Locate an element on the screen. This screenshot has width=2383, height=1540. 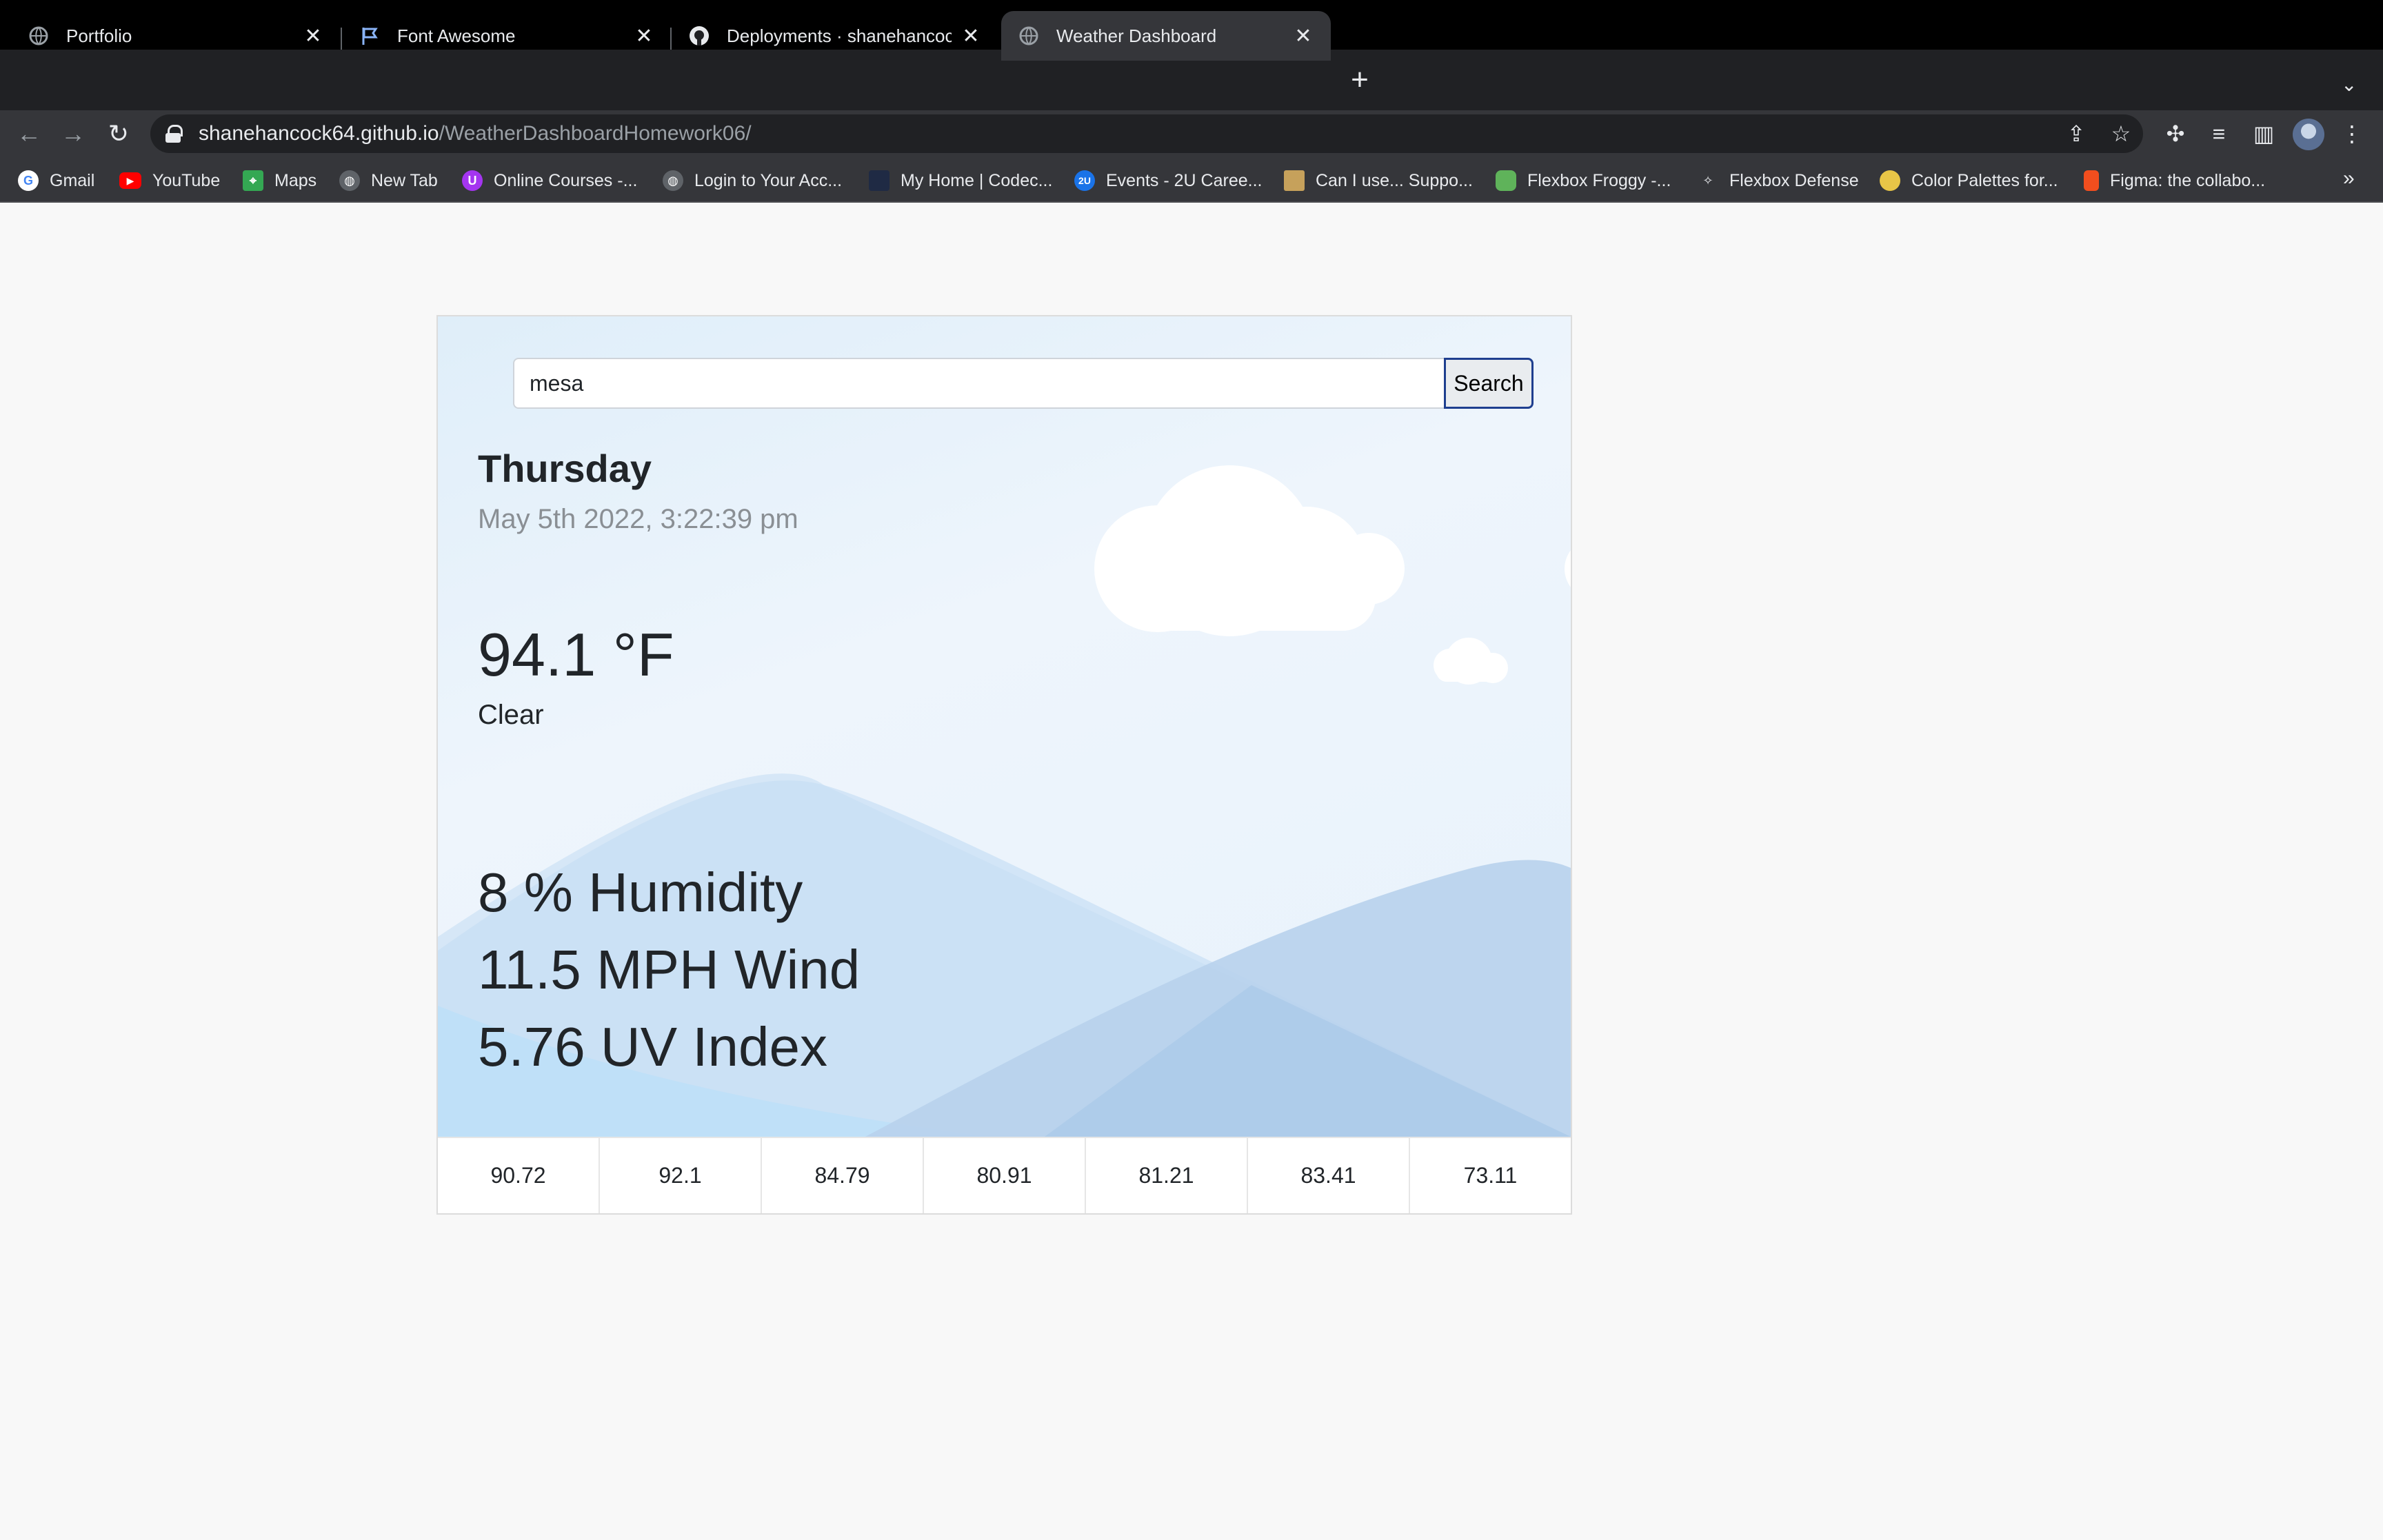
tab-deployments: Deployments · shanehancock6 ✕ is located at coordinates (835, 36).